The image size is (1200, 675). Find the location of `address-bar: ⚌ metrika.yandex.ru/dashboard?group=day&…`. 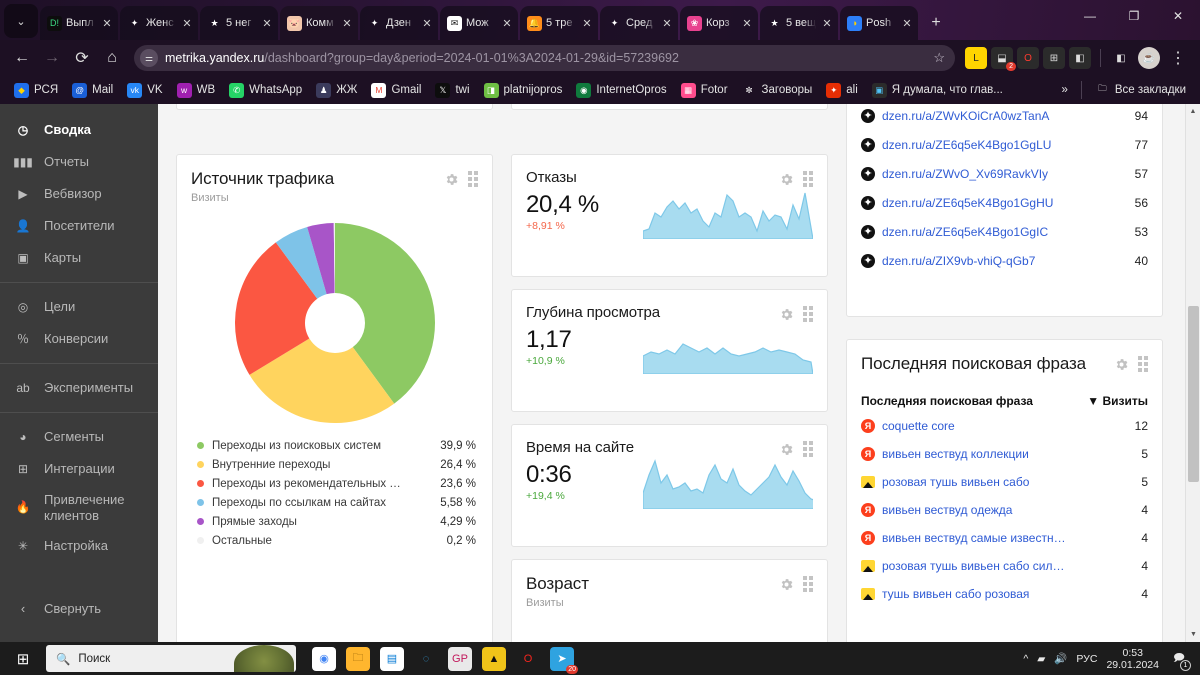

address-bar: ⚌ metrika.yandex.ru/dashboard?group=day&… is located at coordinates (544, 58).